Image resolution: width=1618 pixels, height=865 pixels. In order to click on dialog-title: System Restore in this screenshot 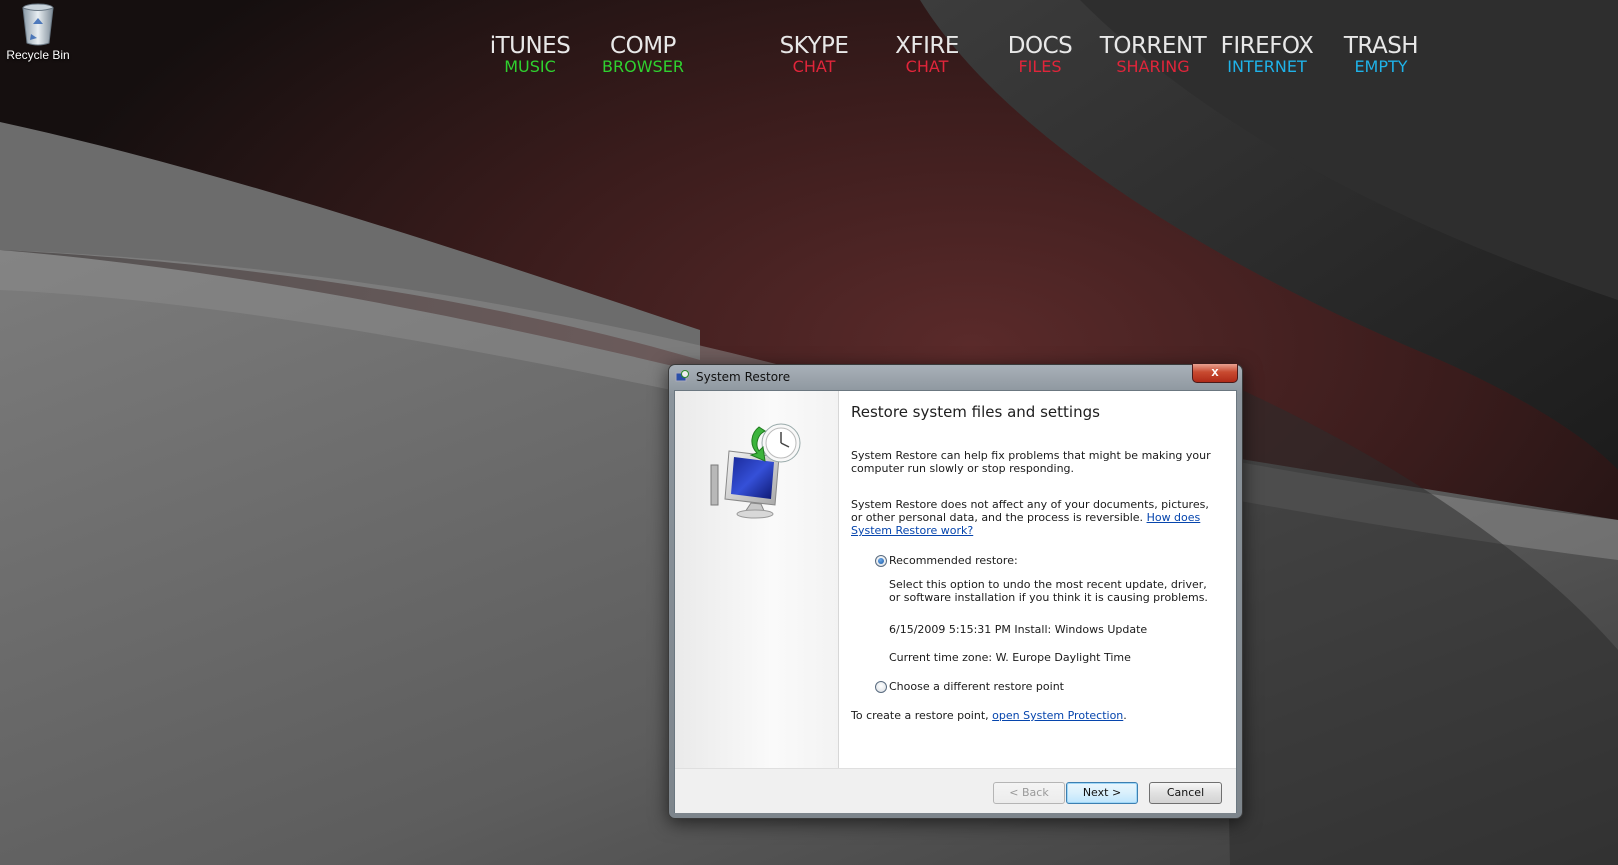, I will do `click(743, 377)`.